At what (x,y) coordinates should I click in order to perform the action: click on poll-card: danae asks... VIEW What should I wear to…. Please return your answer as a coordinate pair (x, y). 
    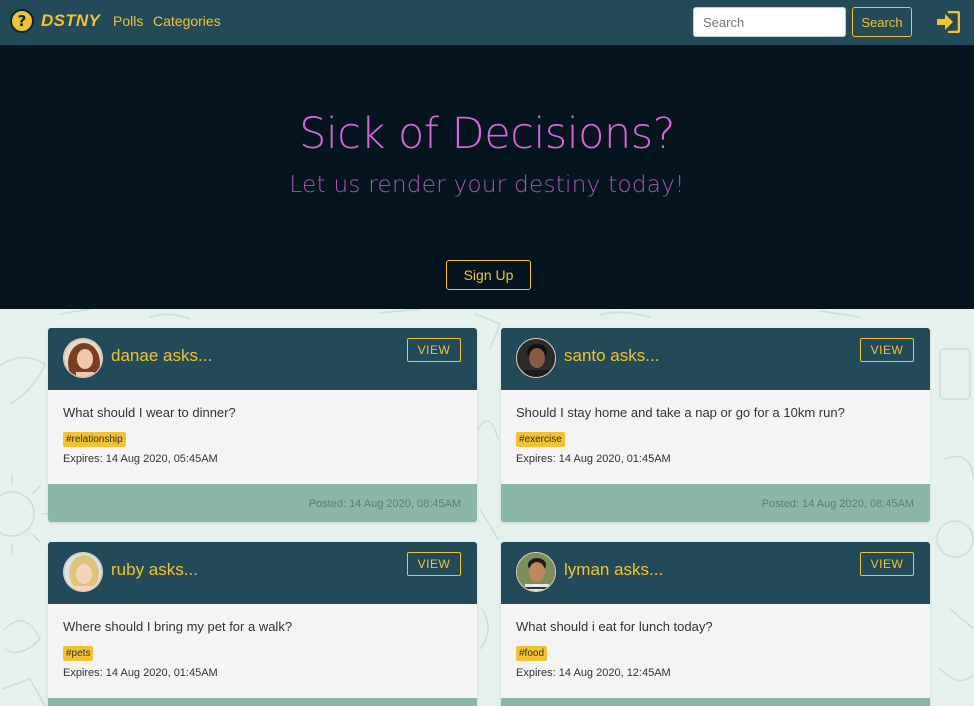
    Looking at the image, I should click on (262, 425).